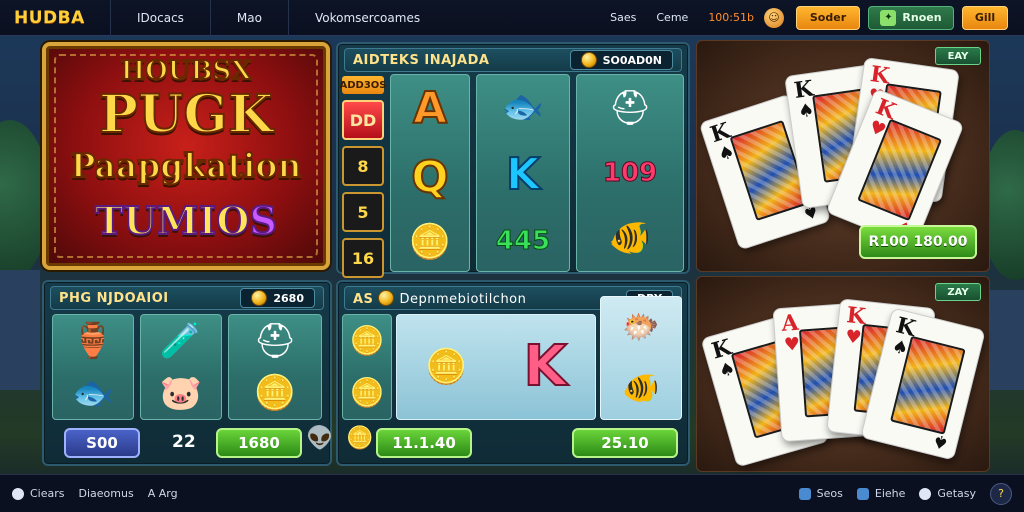 This screenshot has height=512, width=1024. What do you see at coordinates (363, 299) in the screenshot?
I see `slot-mid-title-prefix: AS` at bounding box center [363, 299].